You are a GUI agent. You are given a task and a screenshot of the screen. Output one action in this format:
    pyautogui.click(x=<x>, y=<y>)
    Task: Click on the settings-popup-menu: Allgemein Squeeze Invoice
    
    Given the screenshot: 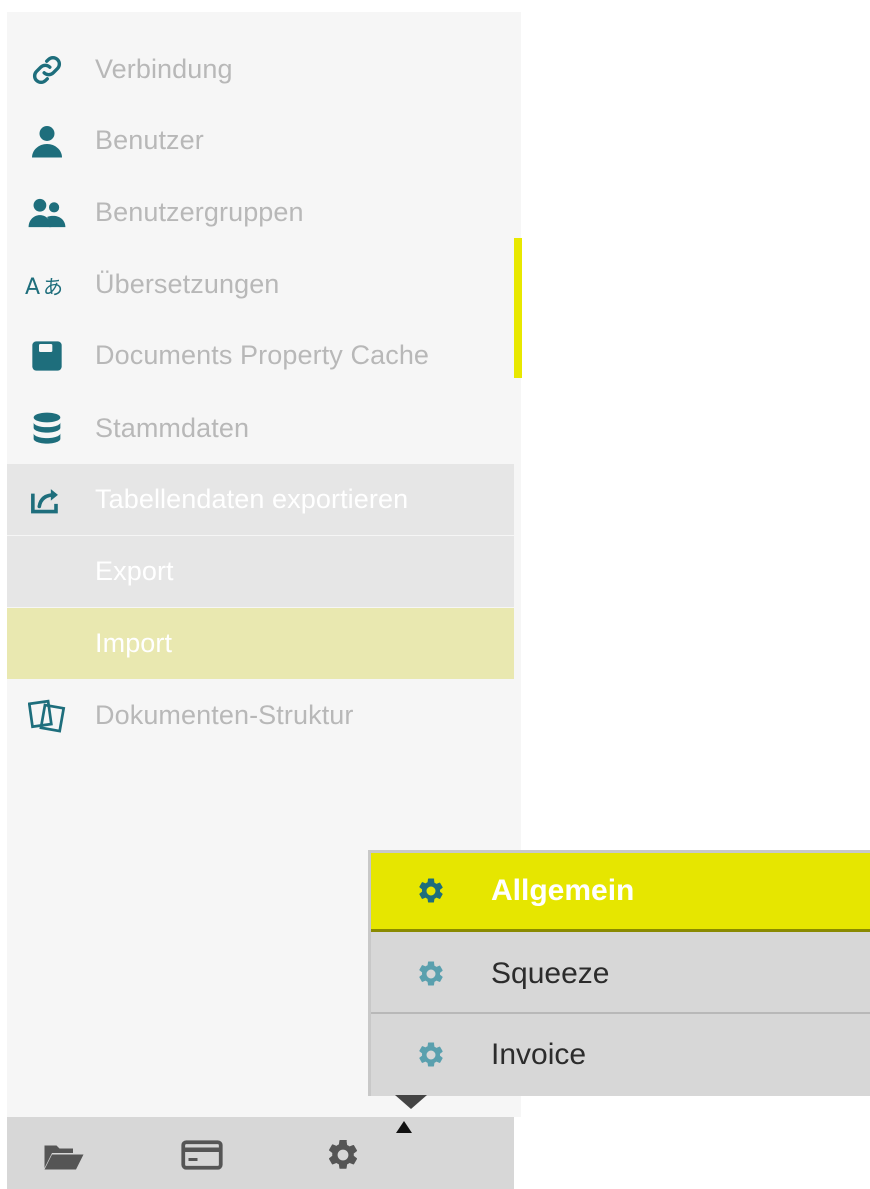 What is the action you would take?
    pyautogui.click(x=619, y=973)
    